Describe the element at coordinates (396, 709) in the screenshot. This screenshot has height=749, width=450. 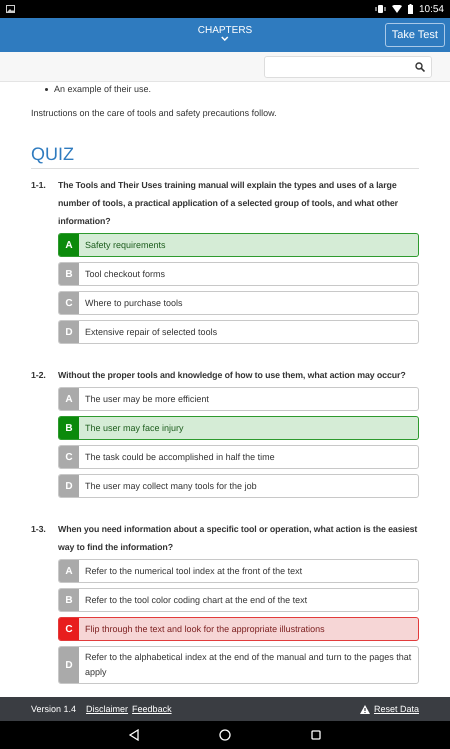
I see `reset-data-link: Reset Data` at that location.